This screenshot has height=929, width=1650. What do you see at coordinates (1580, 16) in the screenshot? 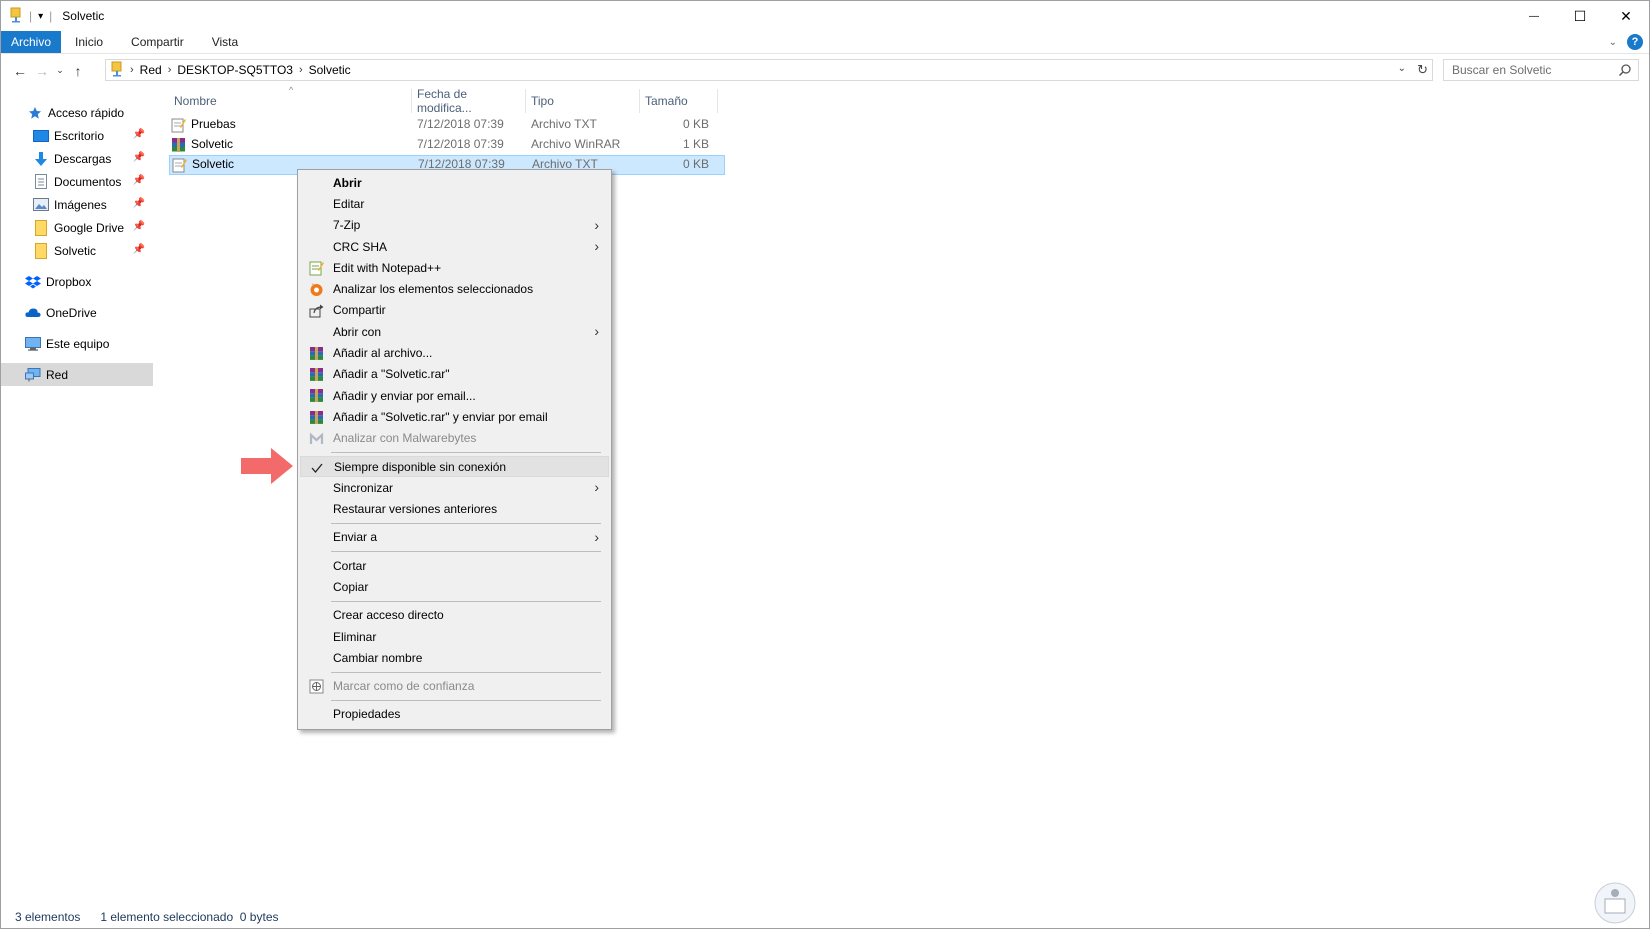
I see `maximize-button: ☐` at bounding box center [1580, 16].